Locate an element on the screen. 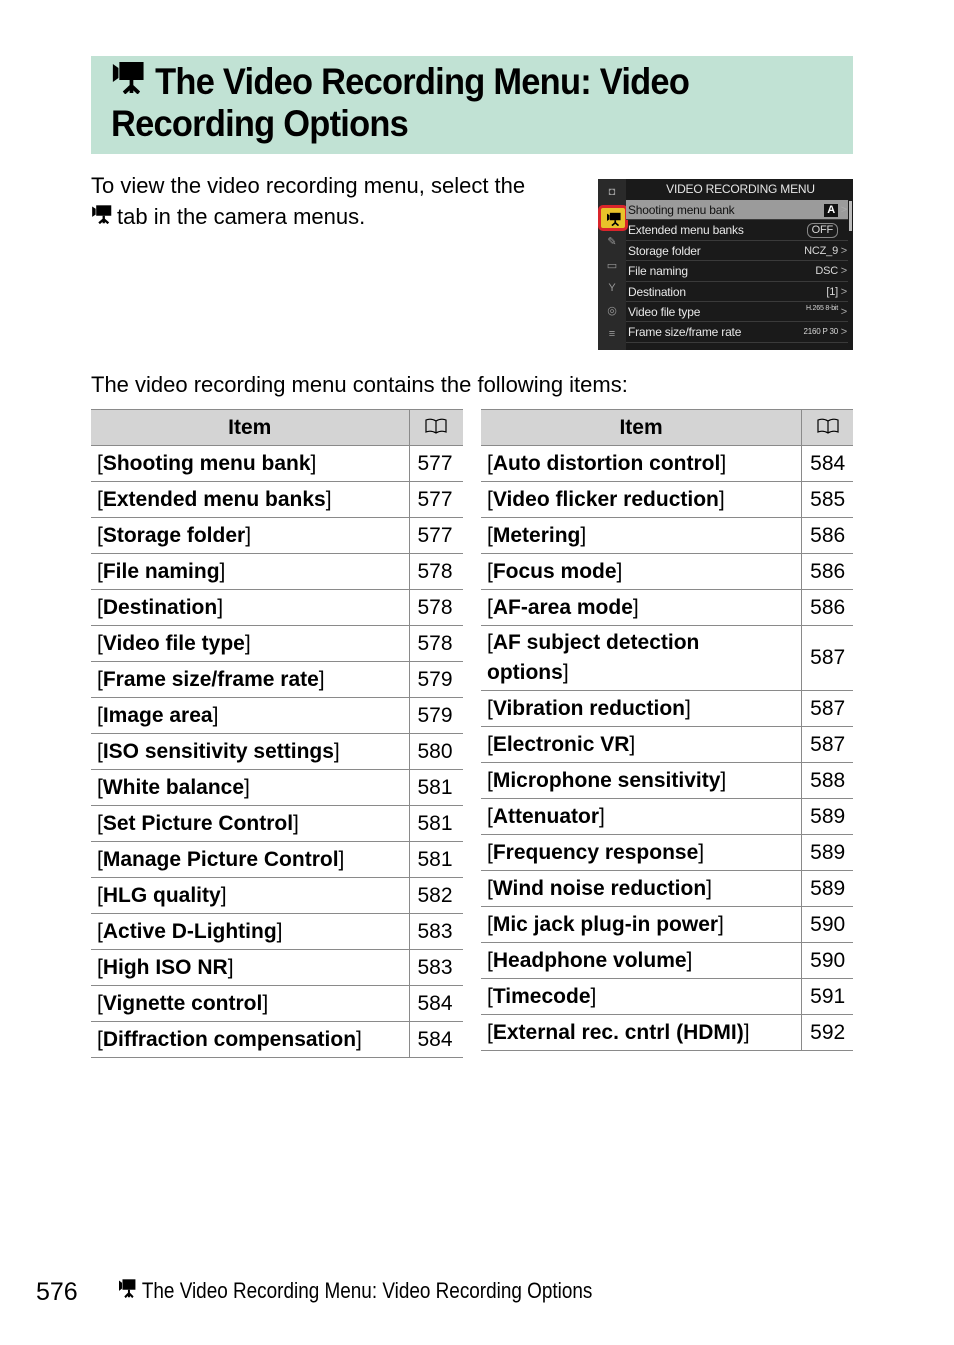 The height and width of the screenshot is (1345, 954). table-row: [Video flicker reduction] 585 is located at coordinates (667, 499).